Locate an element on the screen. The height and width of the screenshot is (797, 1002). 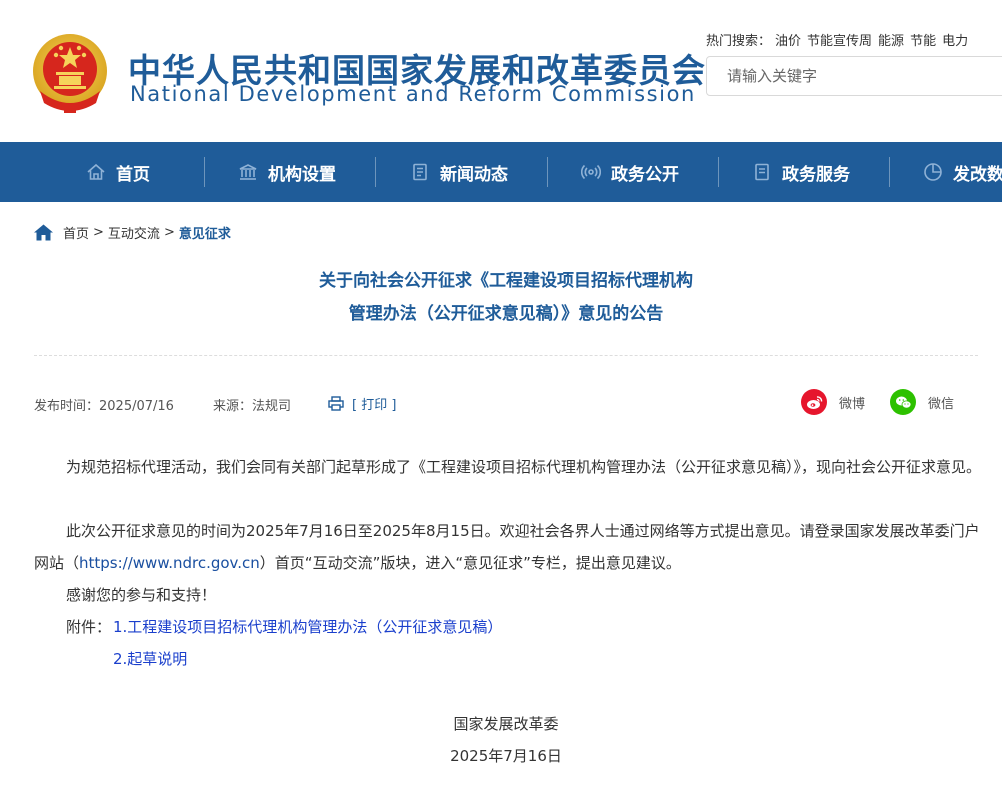
attachment-label: 附件： is located at coordinates (89, 627).